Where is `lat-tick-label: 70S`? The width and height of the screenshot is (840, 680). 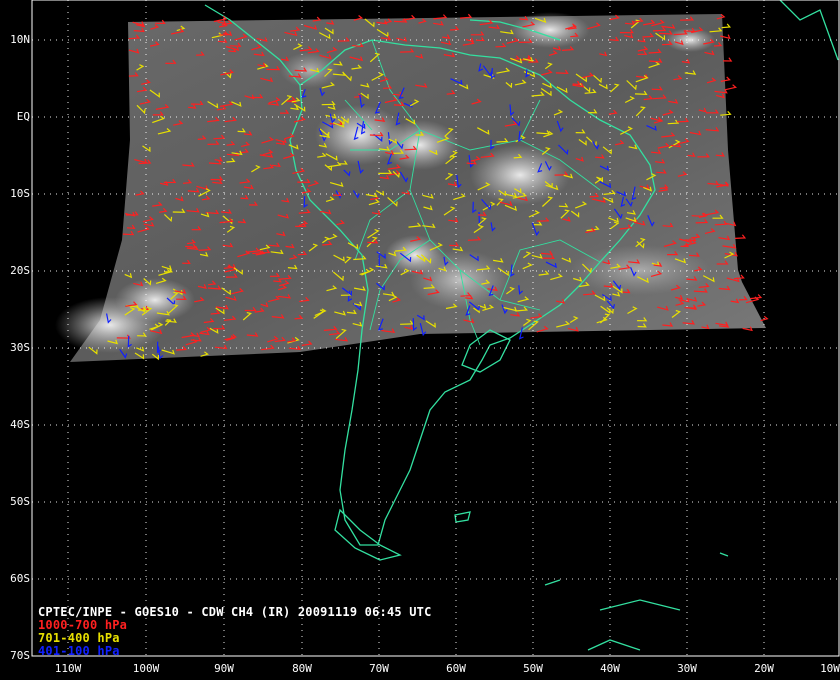
lat-tick-label: 70S is located at coordinates (20, 655).